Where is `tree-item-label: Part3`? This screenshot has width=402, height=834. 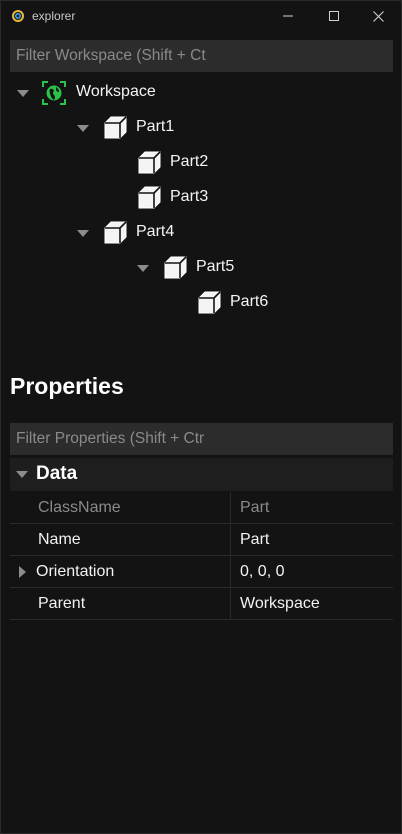
tree-item-label: Part3 is located at coordinates (189, 196).